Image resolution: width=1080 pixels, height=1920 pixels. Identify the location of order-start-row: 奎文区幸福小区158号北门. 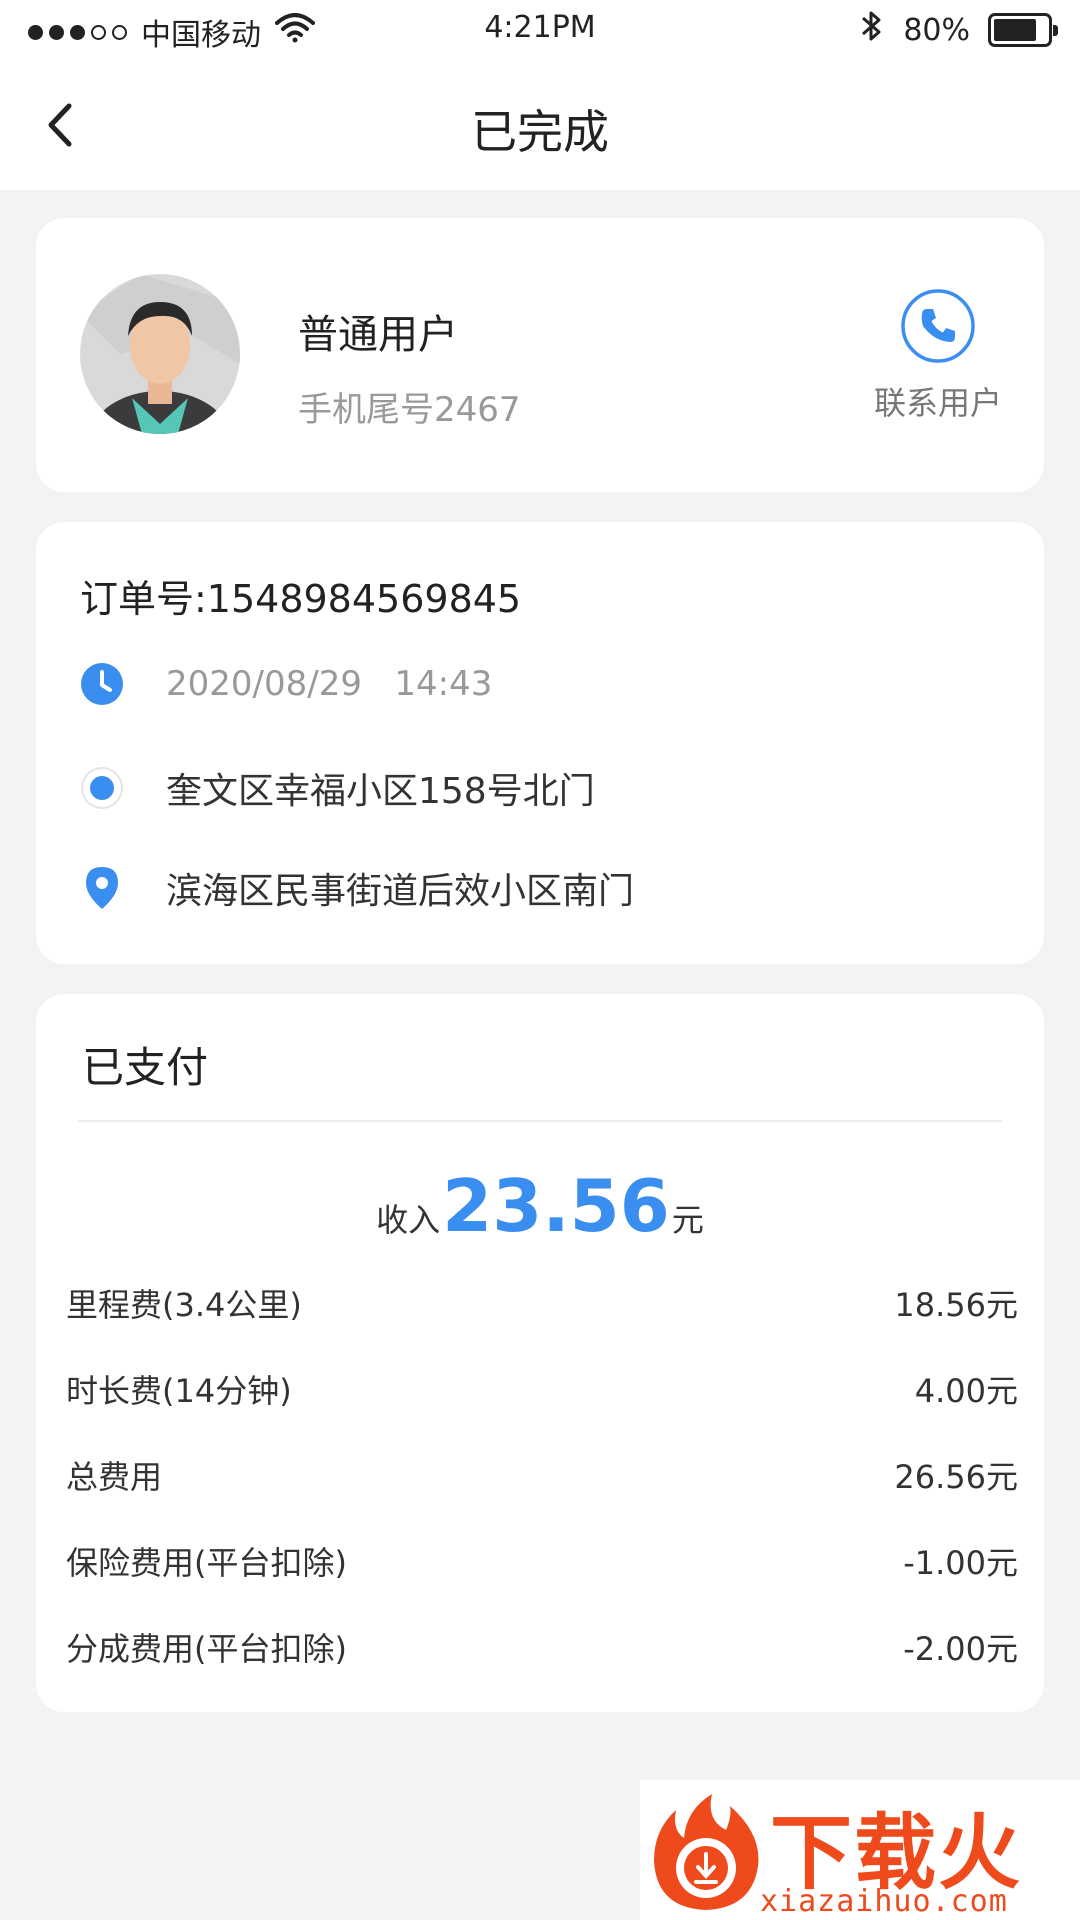
(337, 788).